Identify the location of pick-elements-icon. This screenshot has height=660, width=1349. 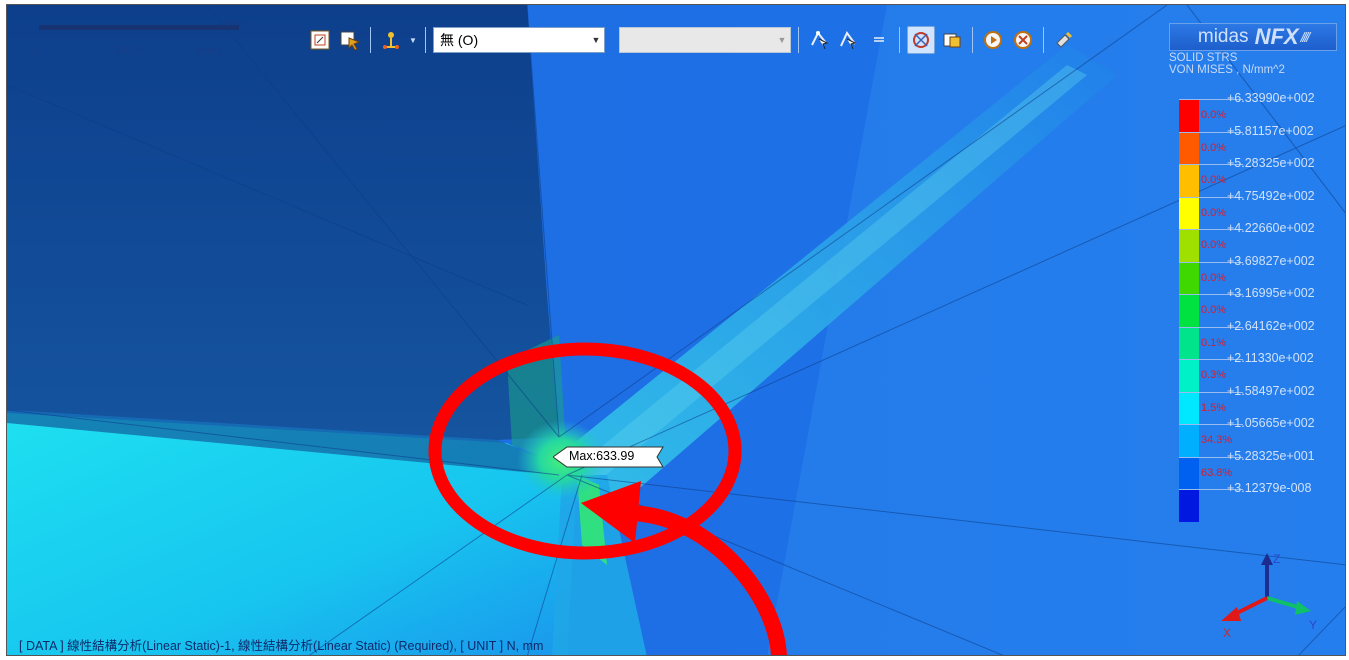
(848, 40).